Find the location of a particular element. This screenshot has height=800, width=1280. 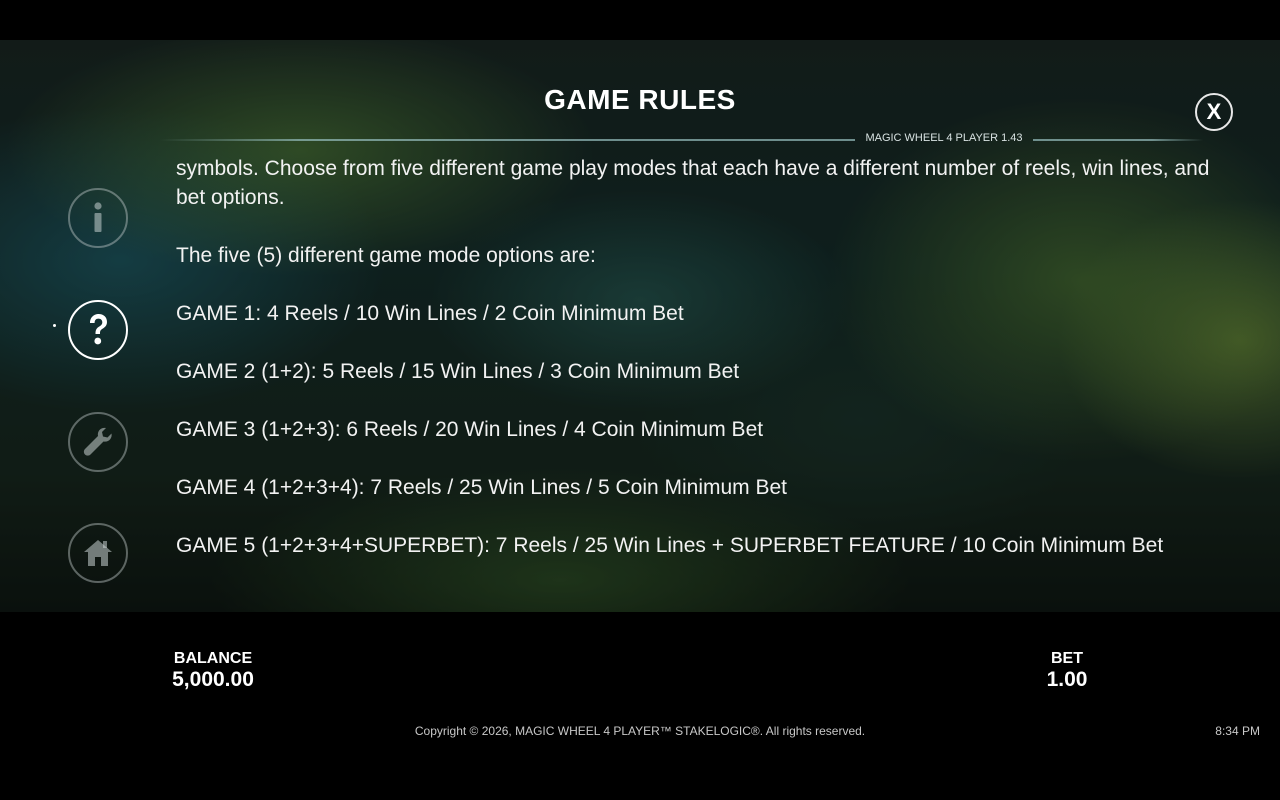

nav-help-button is located at coordinates (98, 330).